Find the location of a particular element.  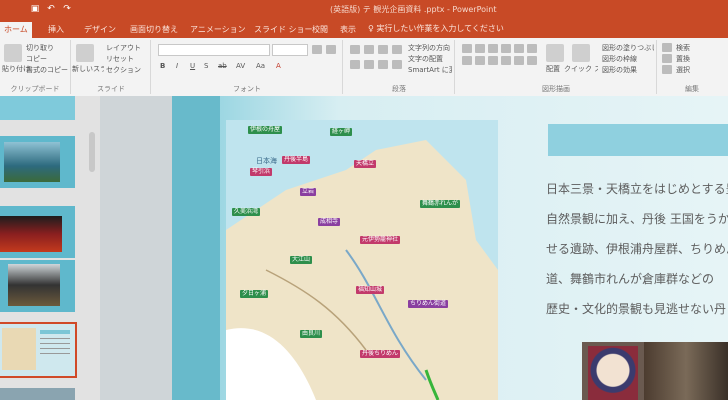

text-direction-button: 文字列の方向 is located at coordinates (430, 48).